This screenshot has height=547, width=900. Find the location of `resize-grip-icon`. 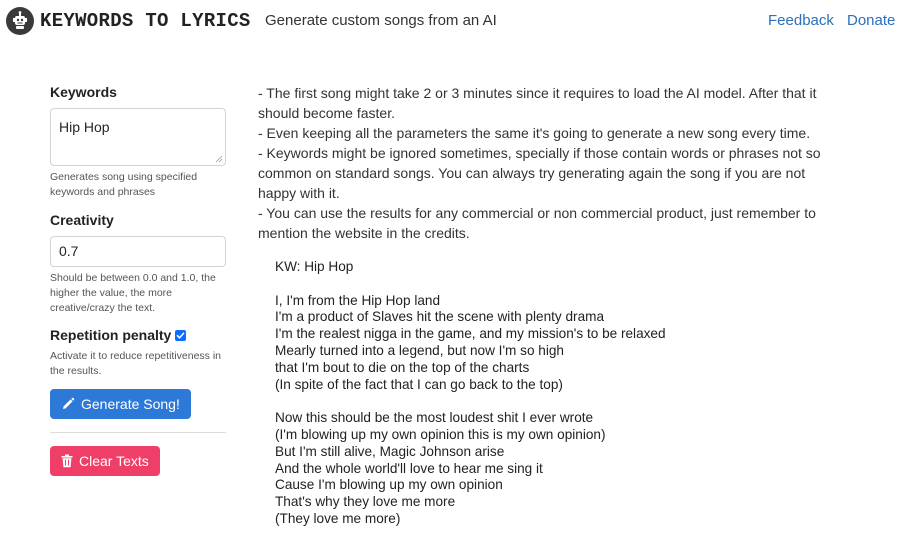

resize-grip-icon is located at coordinates (219, 159).